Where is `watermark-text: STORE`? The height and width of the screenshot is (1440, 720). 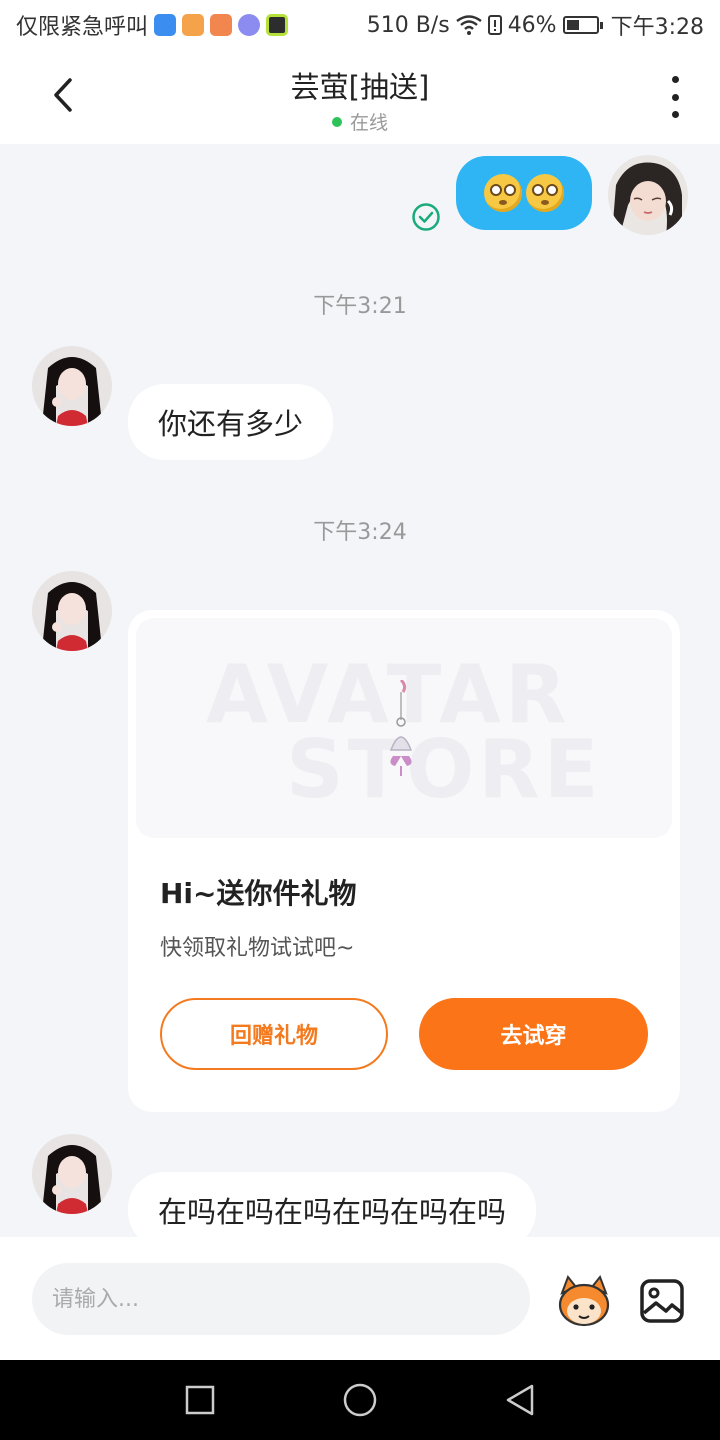 watermark-text: STORE is located at coordinates (444, 769).